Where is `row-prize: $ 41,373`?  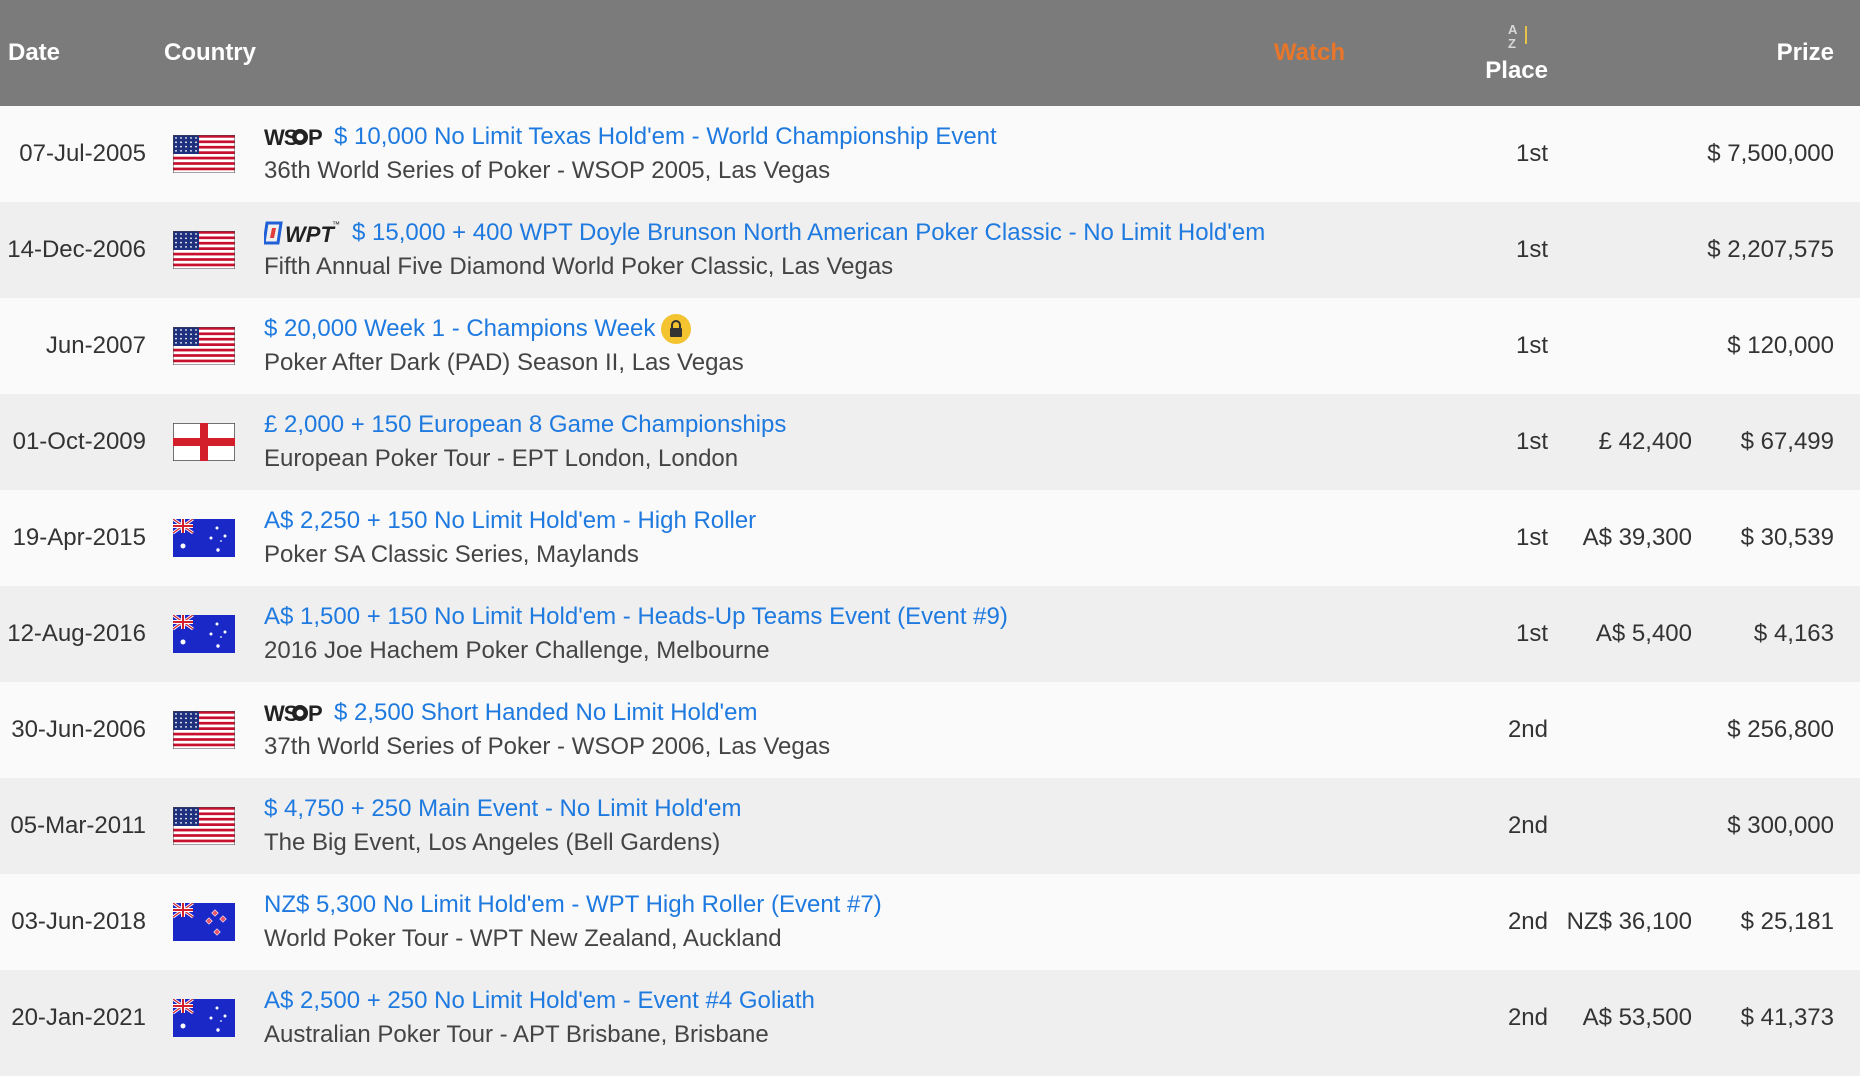 row-prize: $ 41,373 is located at coordinates (1787, 1017).